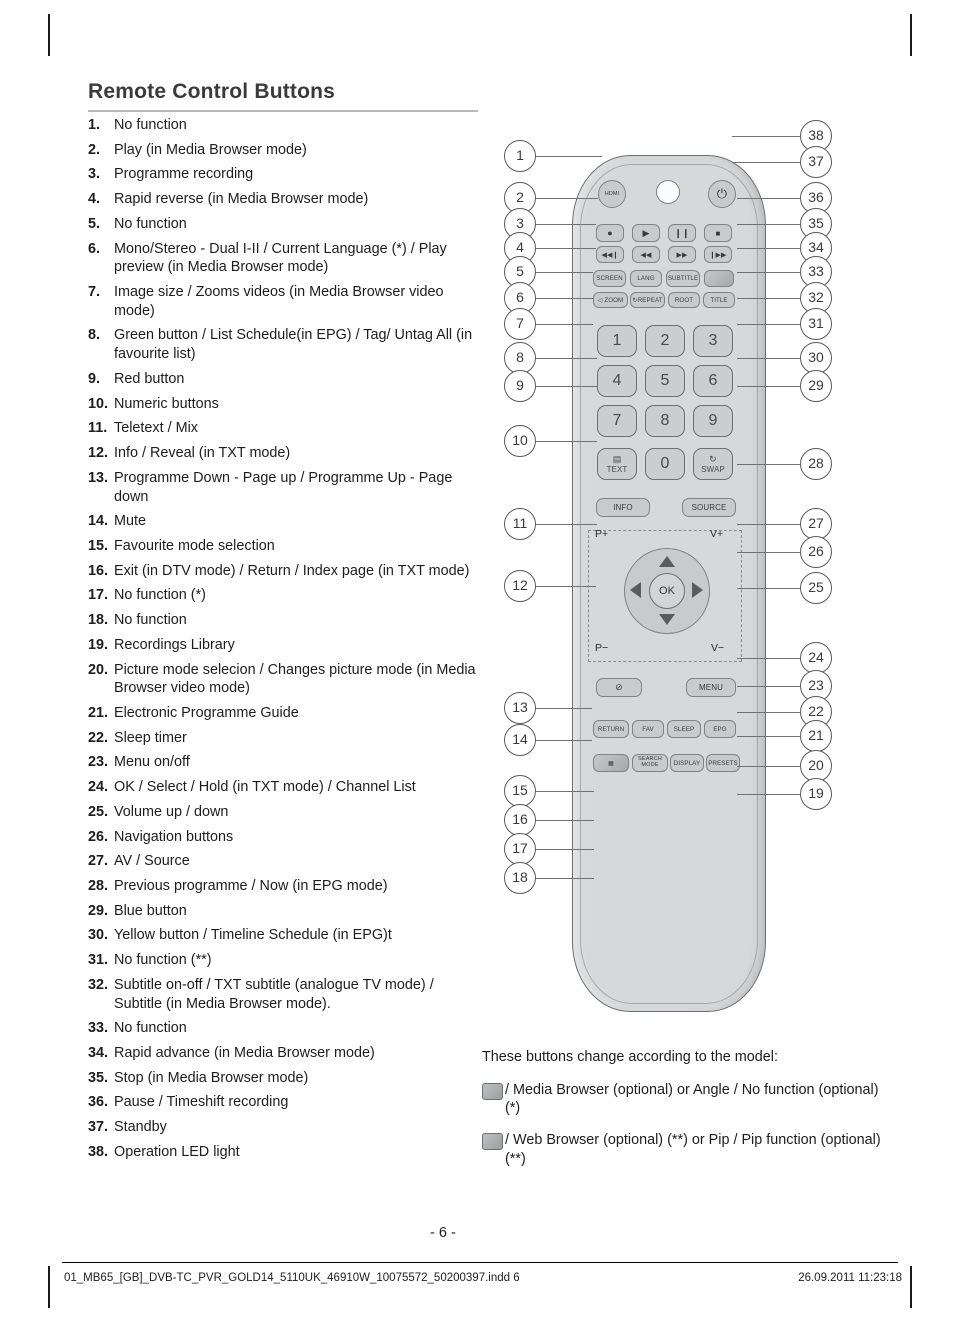 The width and height of the screenshot is (960, 1321). What do you see at coordinates (98, 811) in the screenshot?
I see `list-item-number: 25.` at bounding box center [98, 811].